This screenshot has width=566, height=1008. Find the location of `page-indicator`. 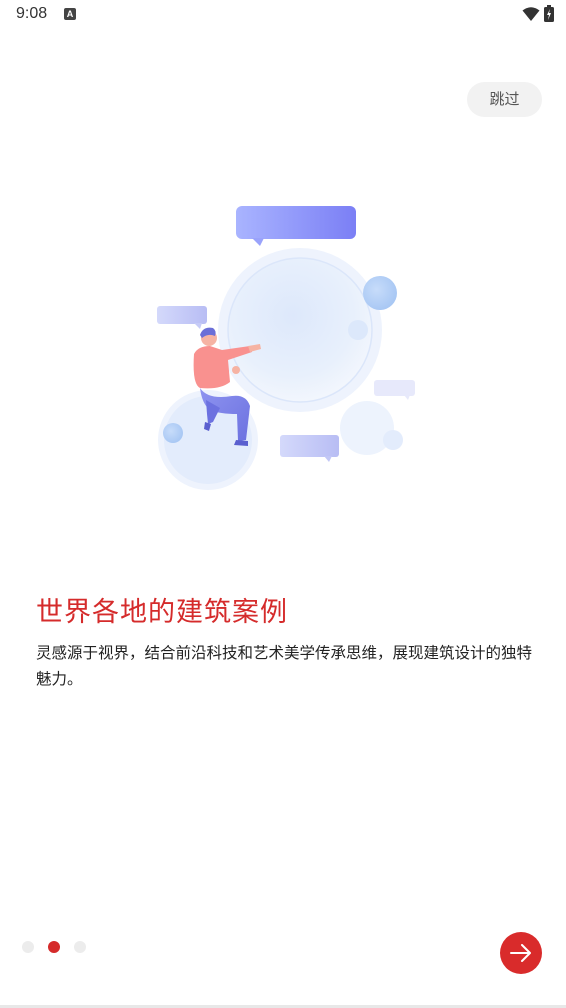

page-indicator is located at coordinates (61, 947).